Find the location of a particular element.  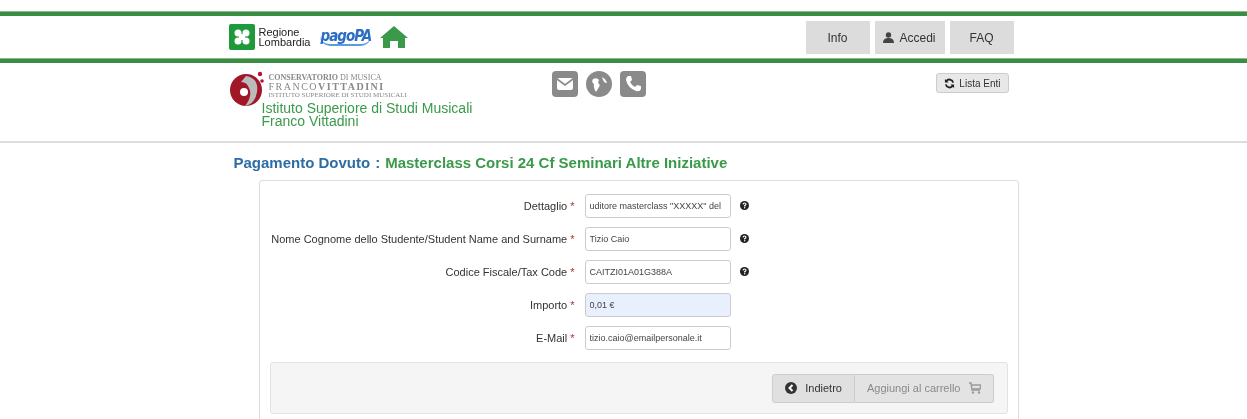

user-icon is located at coordinates (889, 37).